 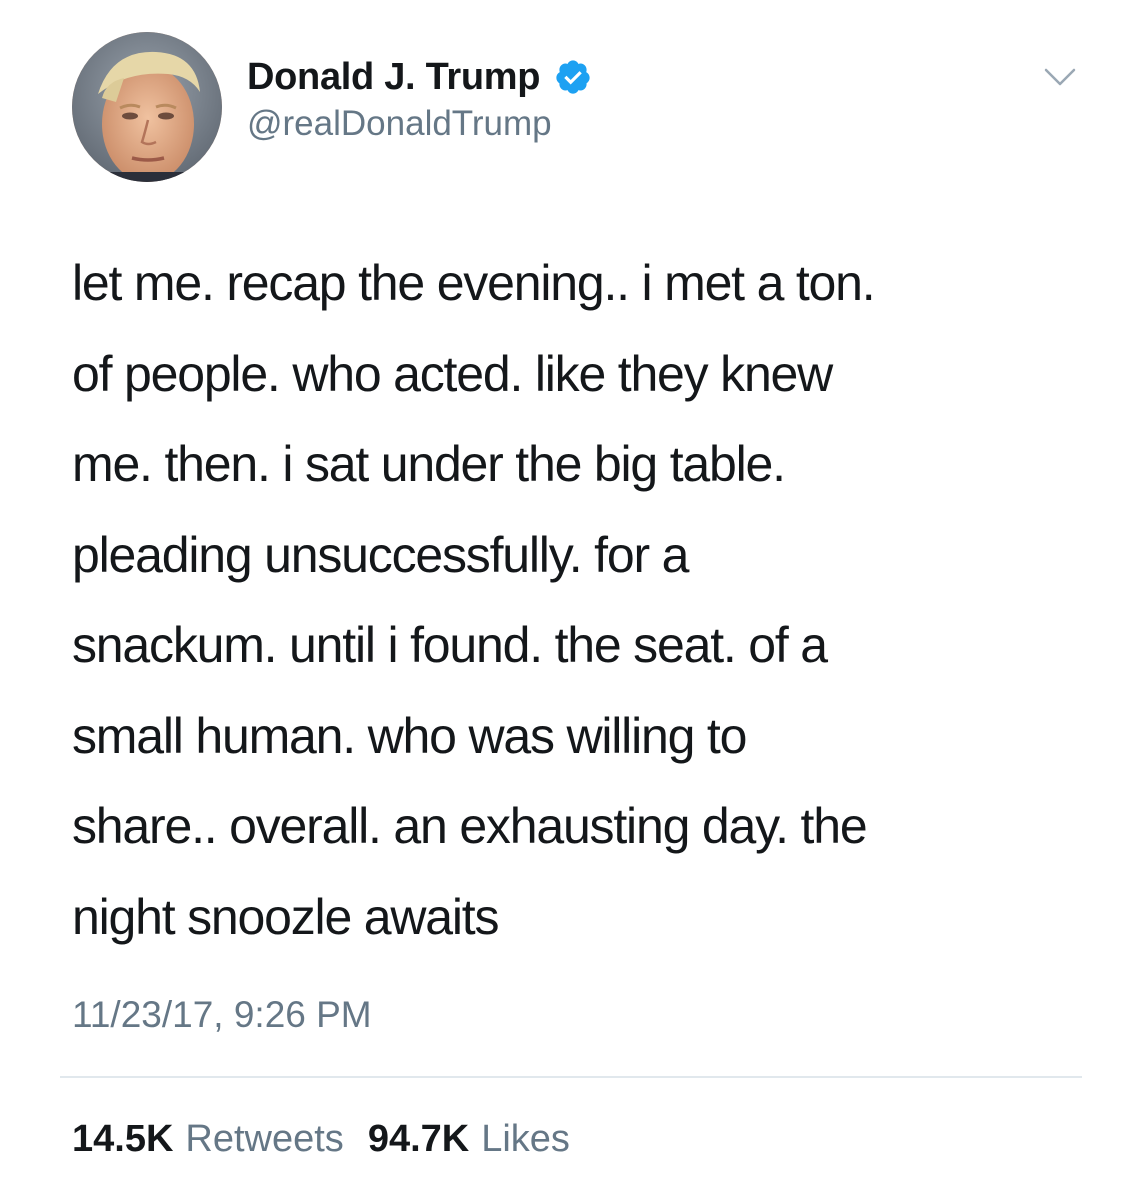 What do you see at coordinates (429, 464) in the screenshot?
I see `tweet-text-line: me. then. i sat under the big table.` at bounding box center [429, 464].